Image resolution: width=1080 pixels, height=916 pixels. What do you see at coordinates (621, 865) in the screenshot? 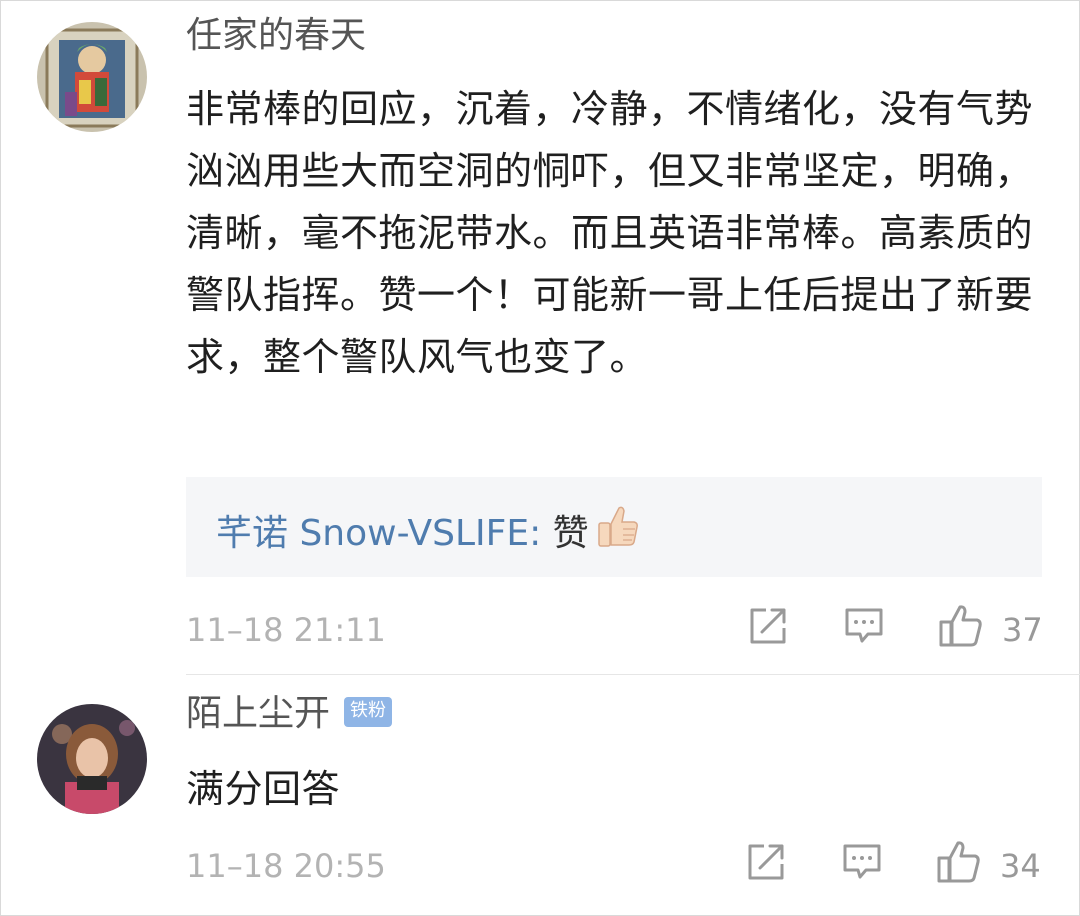
I see `comment-meta-row: 11–18 20:55 34` at bounding box center [621, 865].